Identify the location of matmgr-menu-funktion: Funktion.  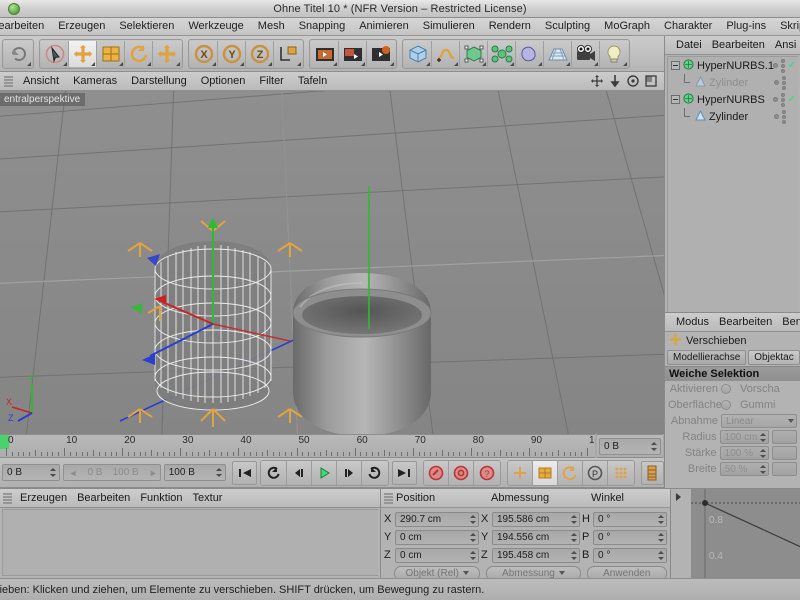
(161, 498).